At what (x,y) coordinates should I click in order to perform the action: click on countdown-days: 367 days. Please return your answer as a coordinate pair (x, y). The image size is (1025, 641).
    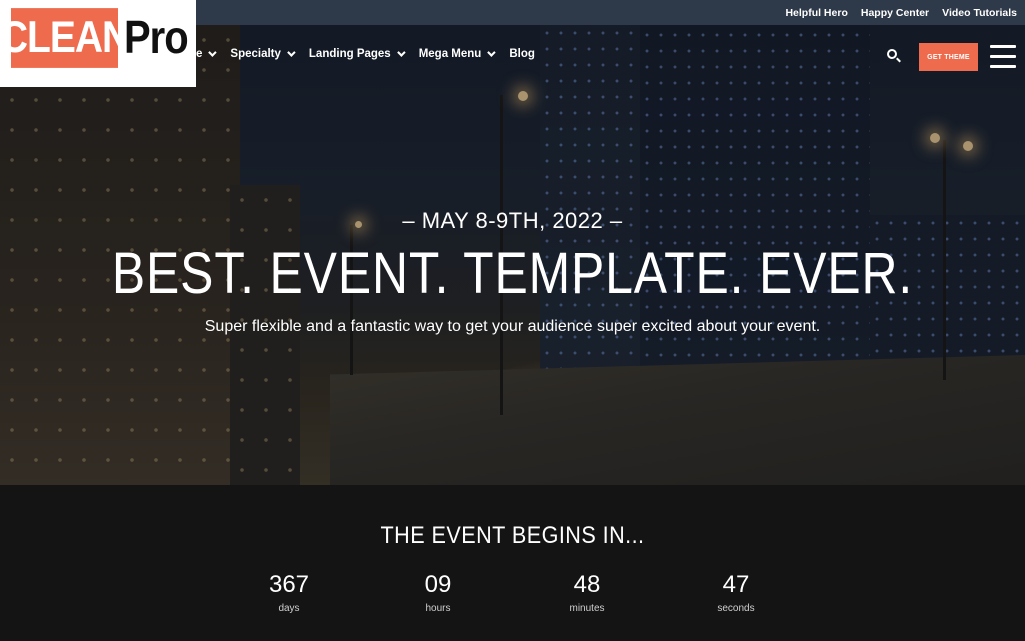
    Looking at the image, I should click on (289, 592).